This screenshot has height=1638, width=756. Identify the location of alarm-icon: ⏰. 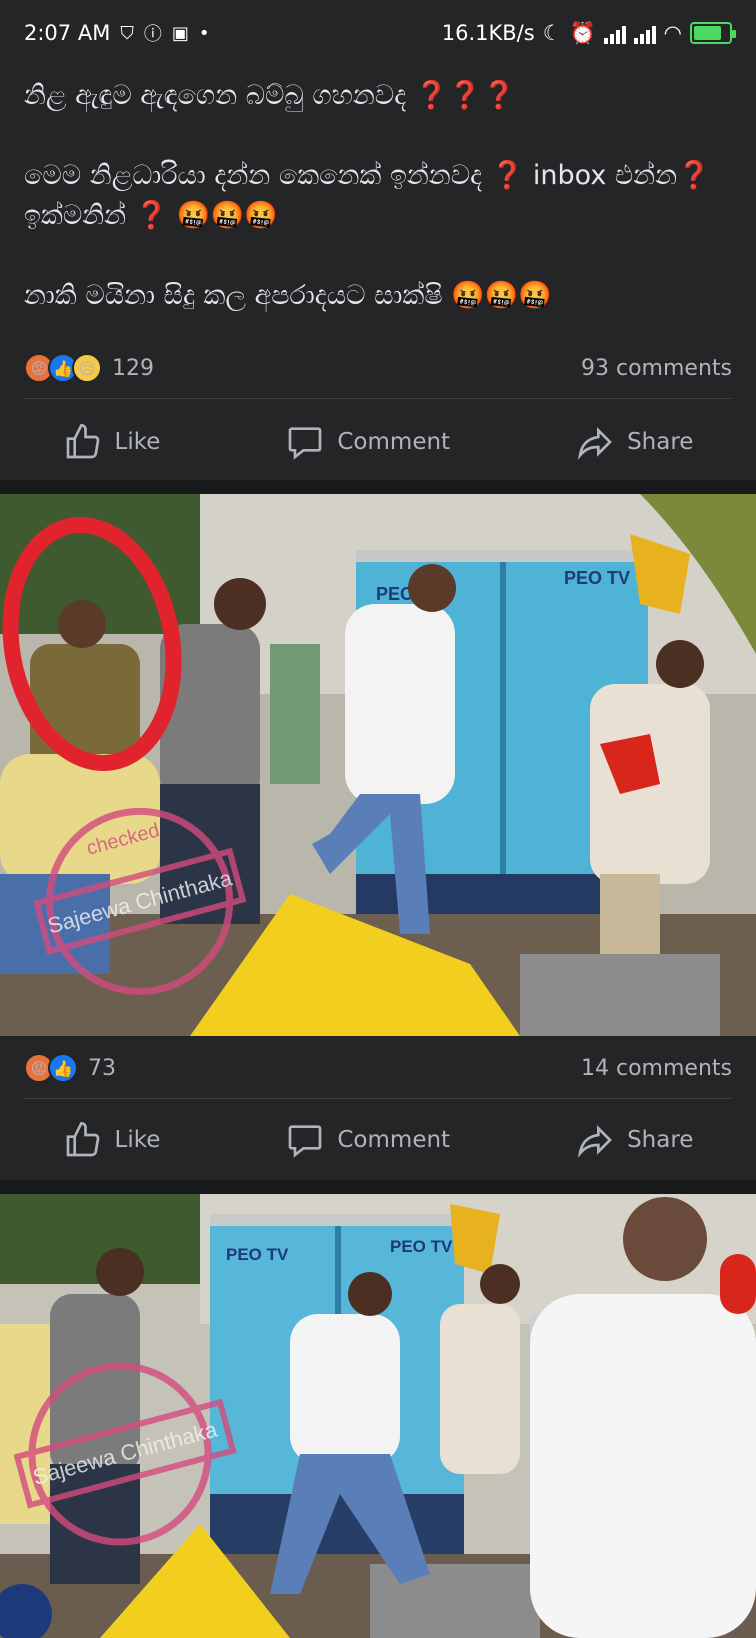
(582, 32).